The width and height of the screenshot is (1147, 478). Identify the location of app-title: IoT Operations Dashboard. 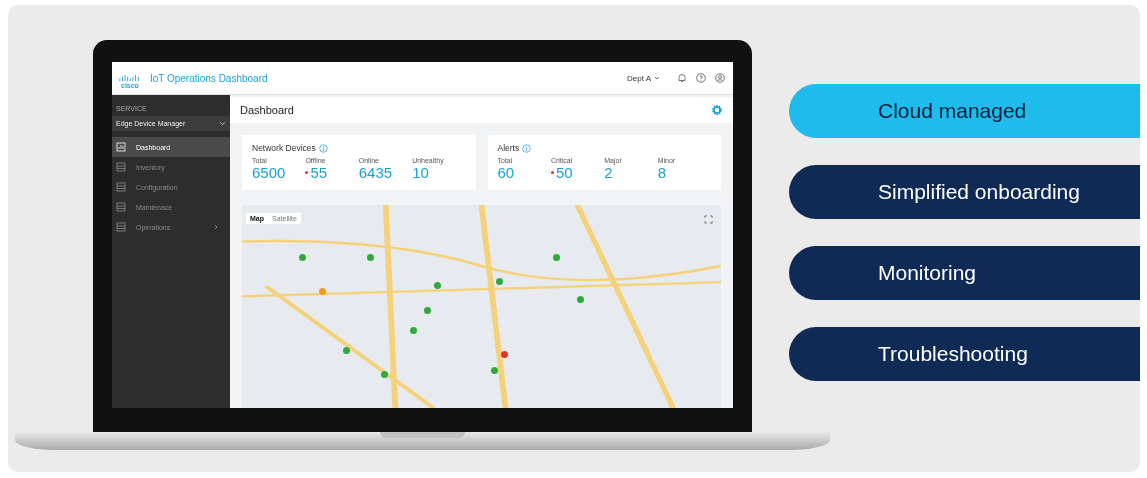
(208, 78).